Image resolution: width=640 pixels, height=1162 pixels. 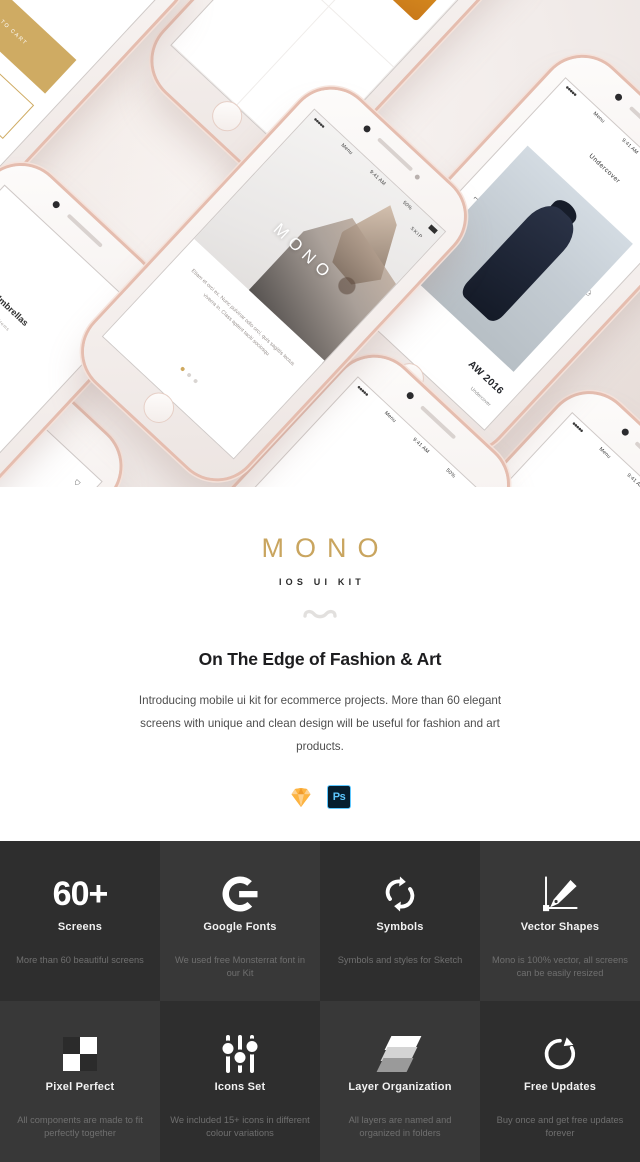 What do you see at coordinates (480, 384) in the screenshot?
I see `lookbook-caption: AW 2016 Undercover` at bounding box center [480, 384].